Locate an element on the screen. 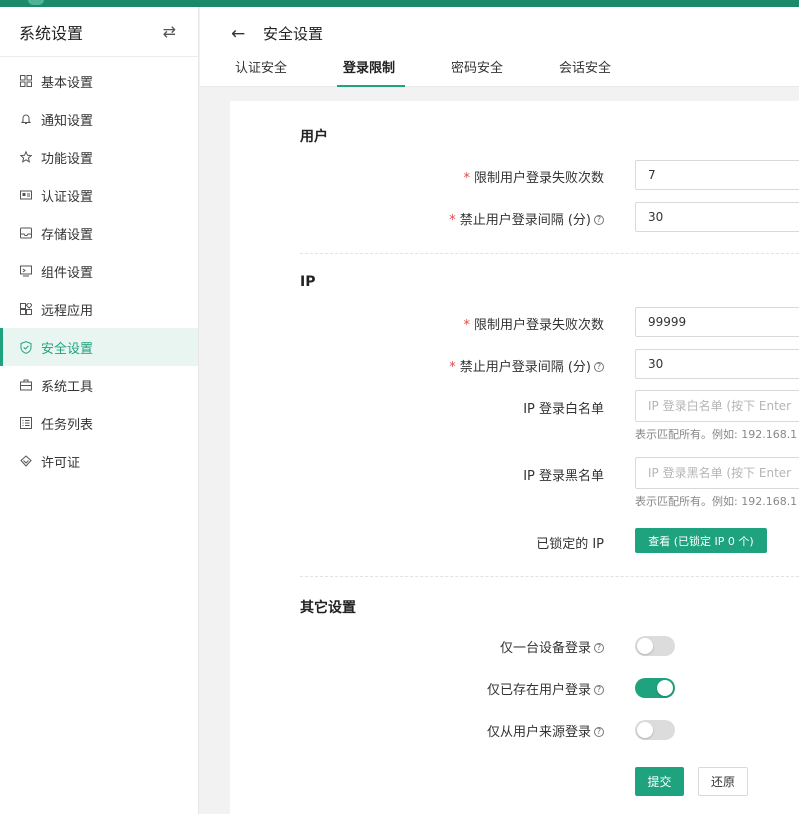 The width and height of the screenshot is (799, 814). label-text: 仅一台设备登录 is located at coordinates (545, 648).